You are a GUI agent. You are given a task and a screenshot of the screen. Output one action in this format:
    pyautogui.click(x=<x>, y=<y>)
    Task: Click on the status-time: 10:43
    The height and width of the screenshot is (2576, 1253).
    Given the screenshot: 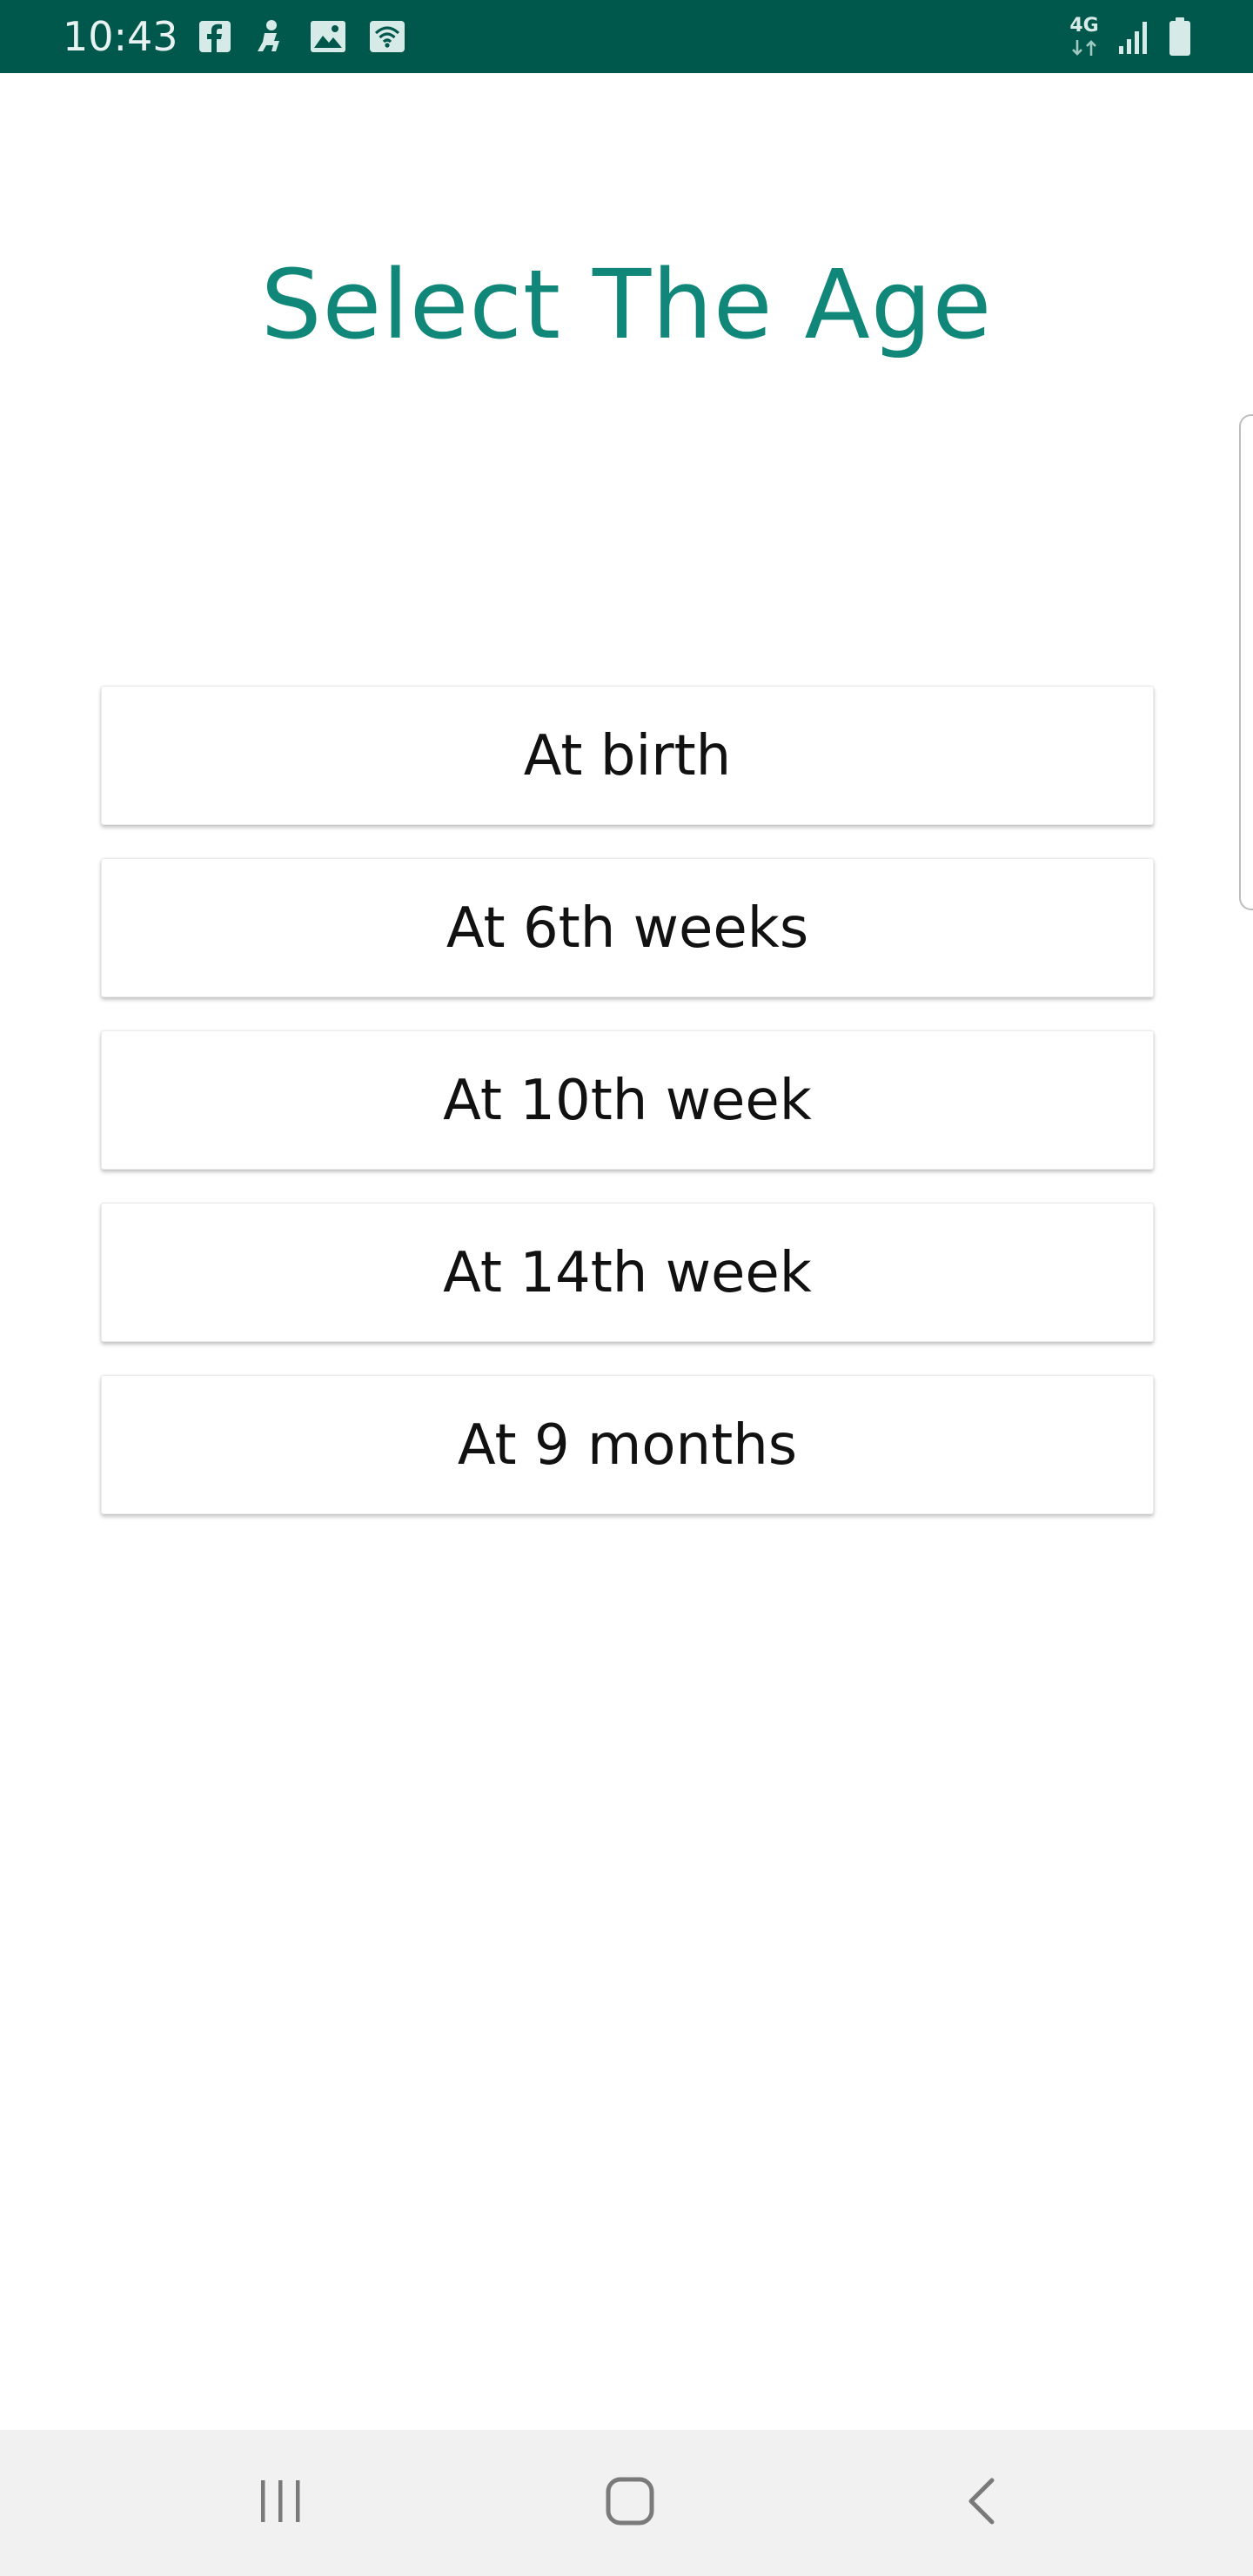 What is the action you would take?
    pyautogui.click(x=121, y=37)
    